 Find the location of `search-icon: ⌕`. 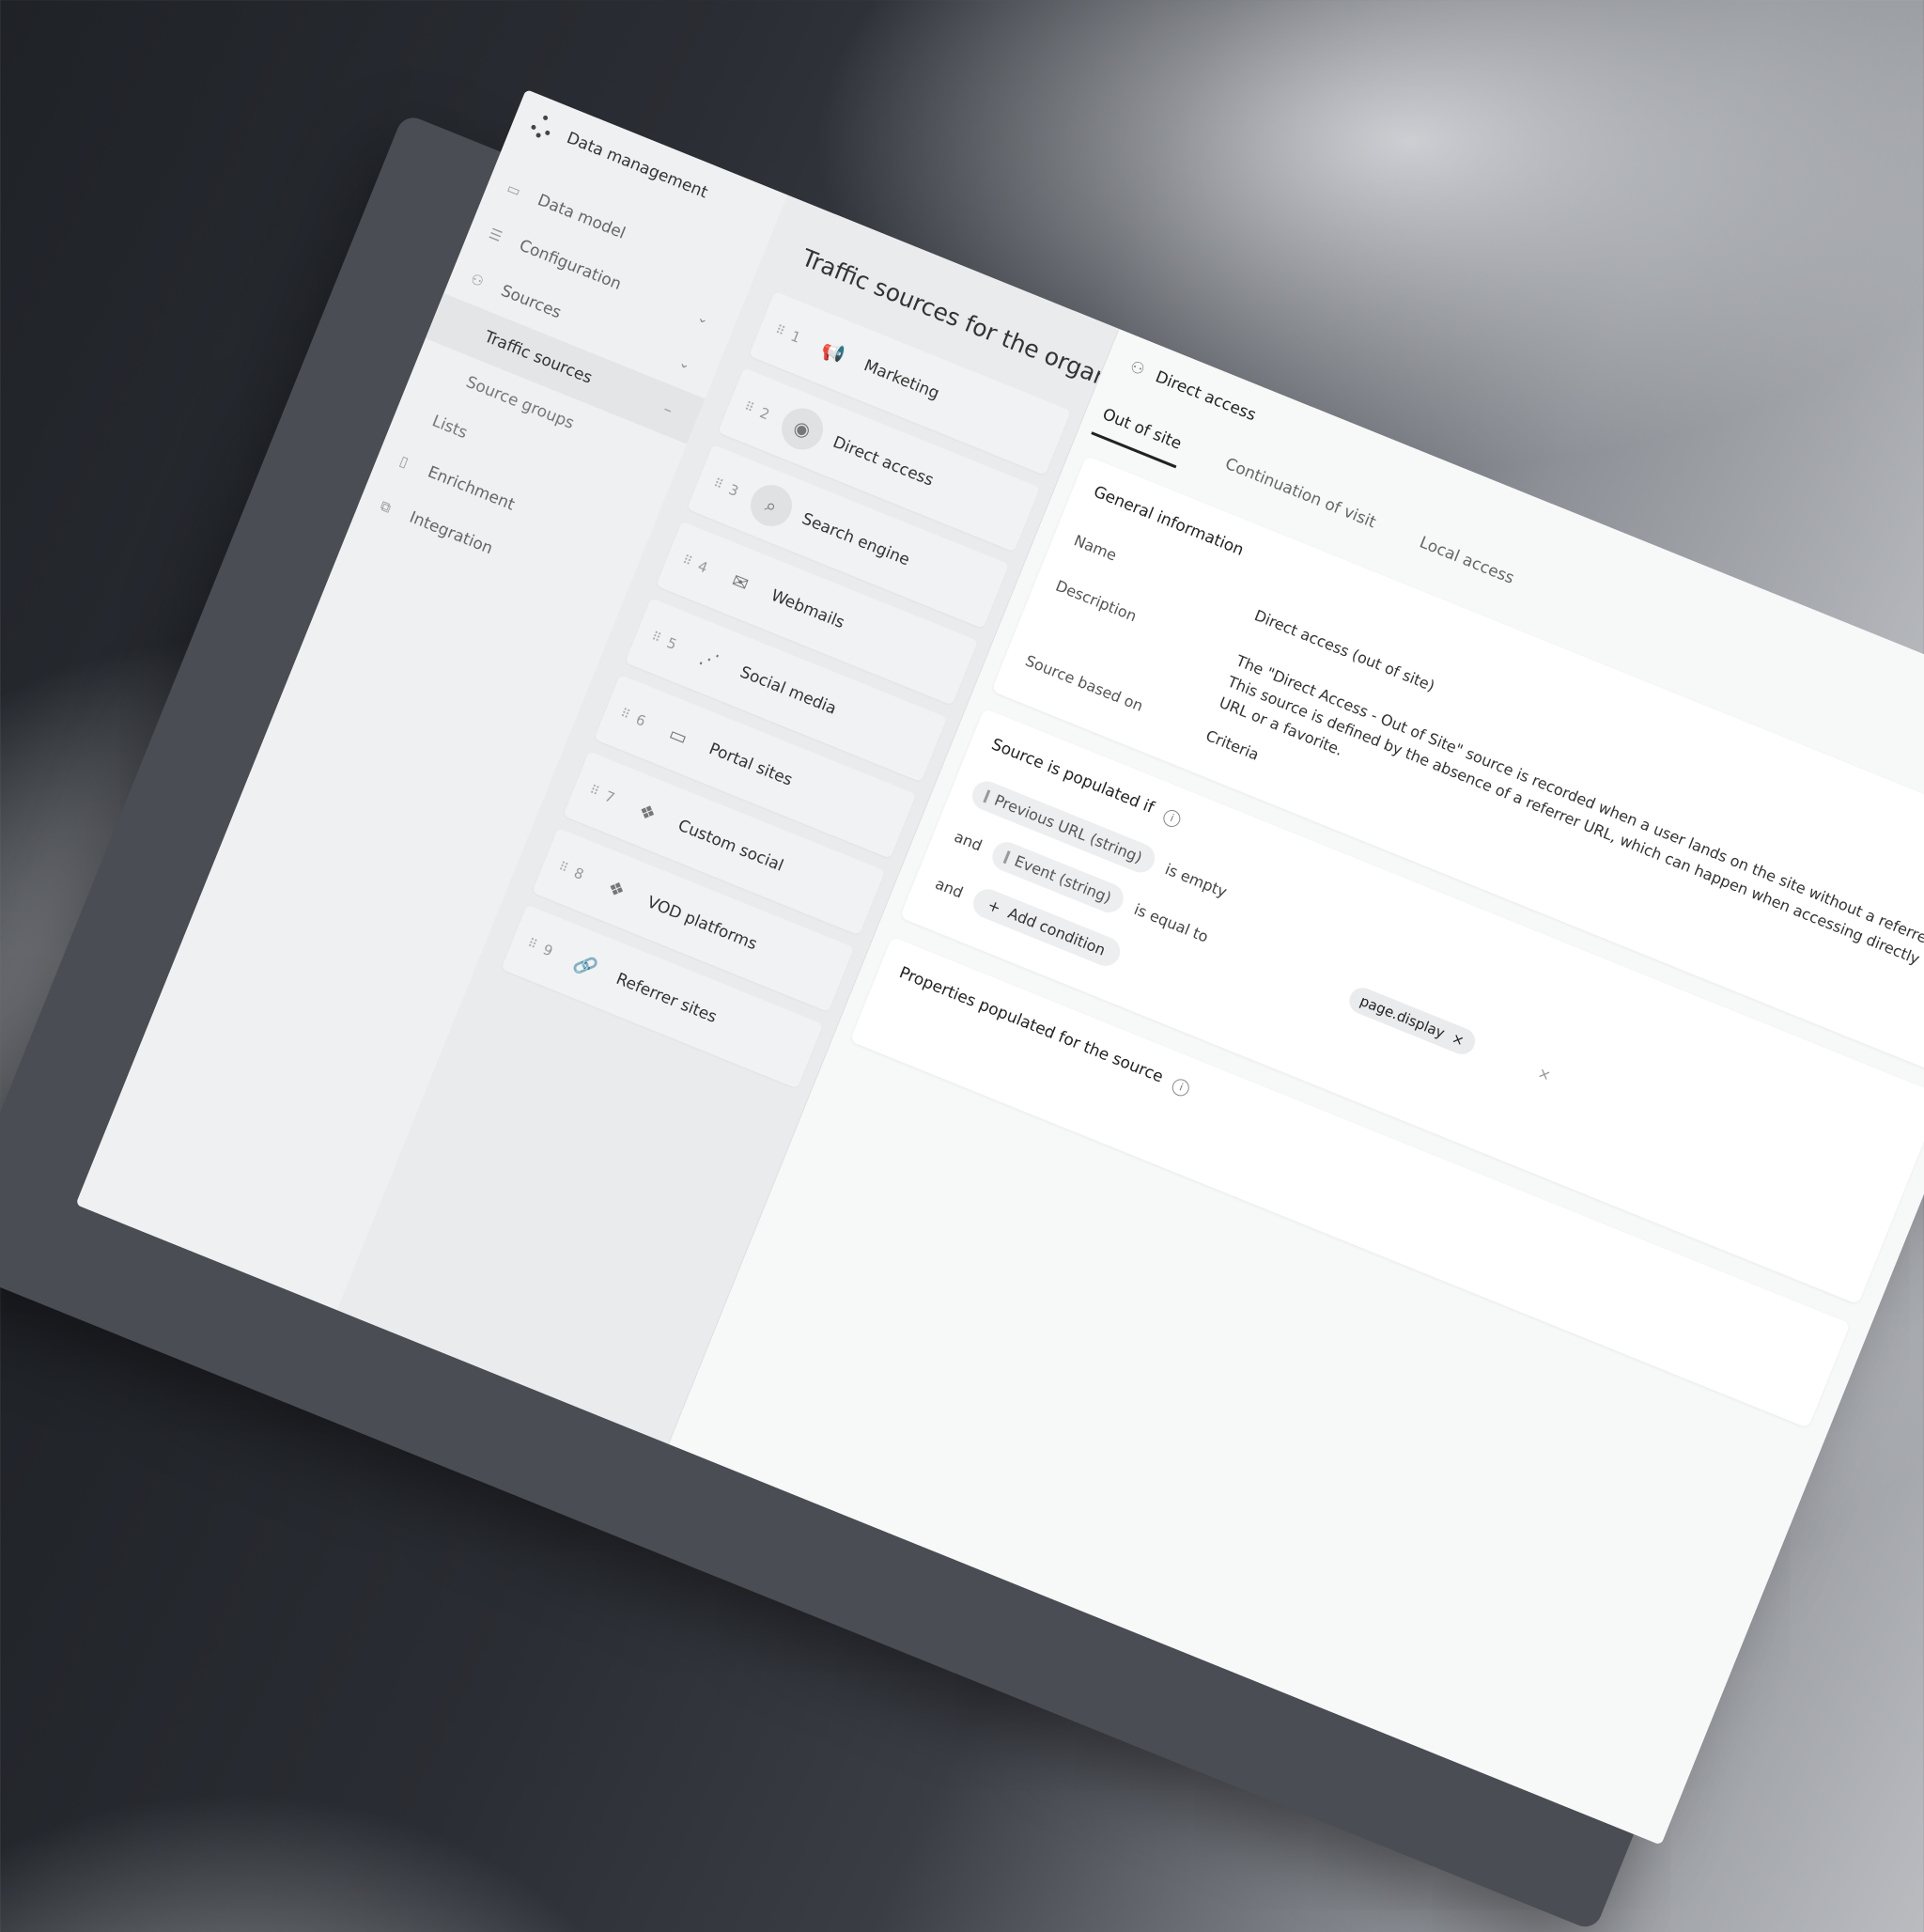

search-icon: ⌕ is located at coordinates (771, 505).